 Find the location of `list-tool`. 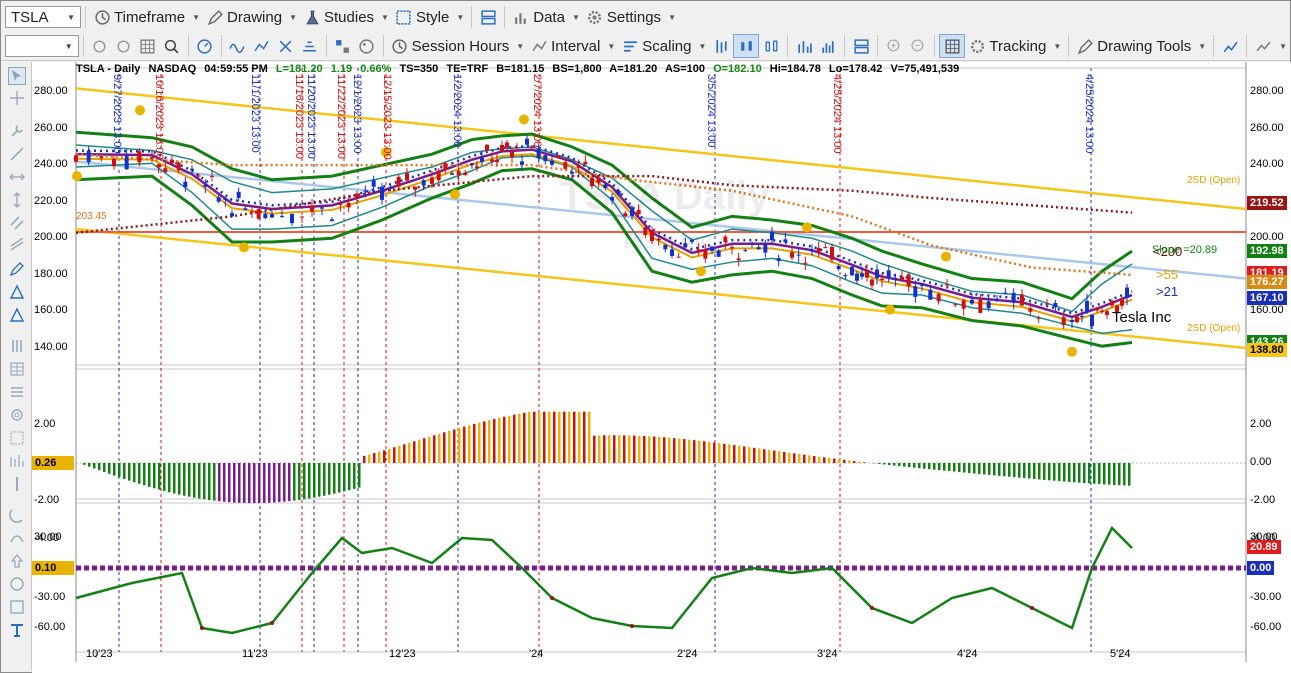

list-tool is located at coordinates (17, 392).